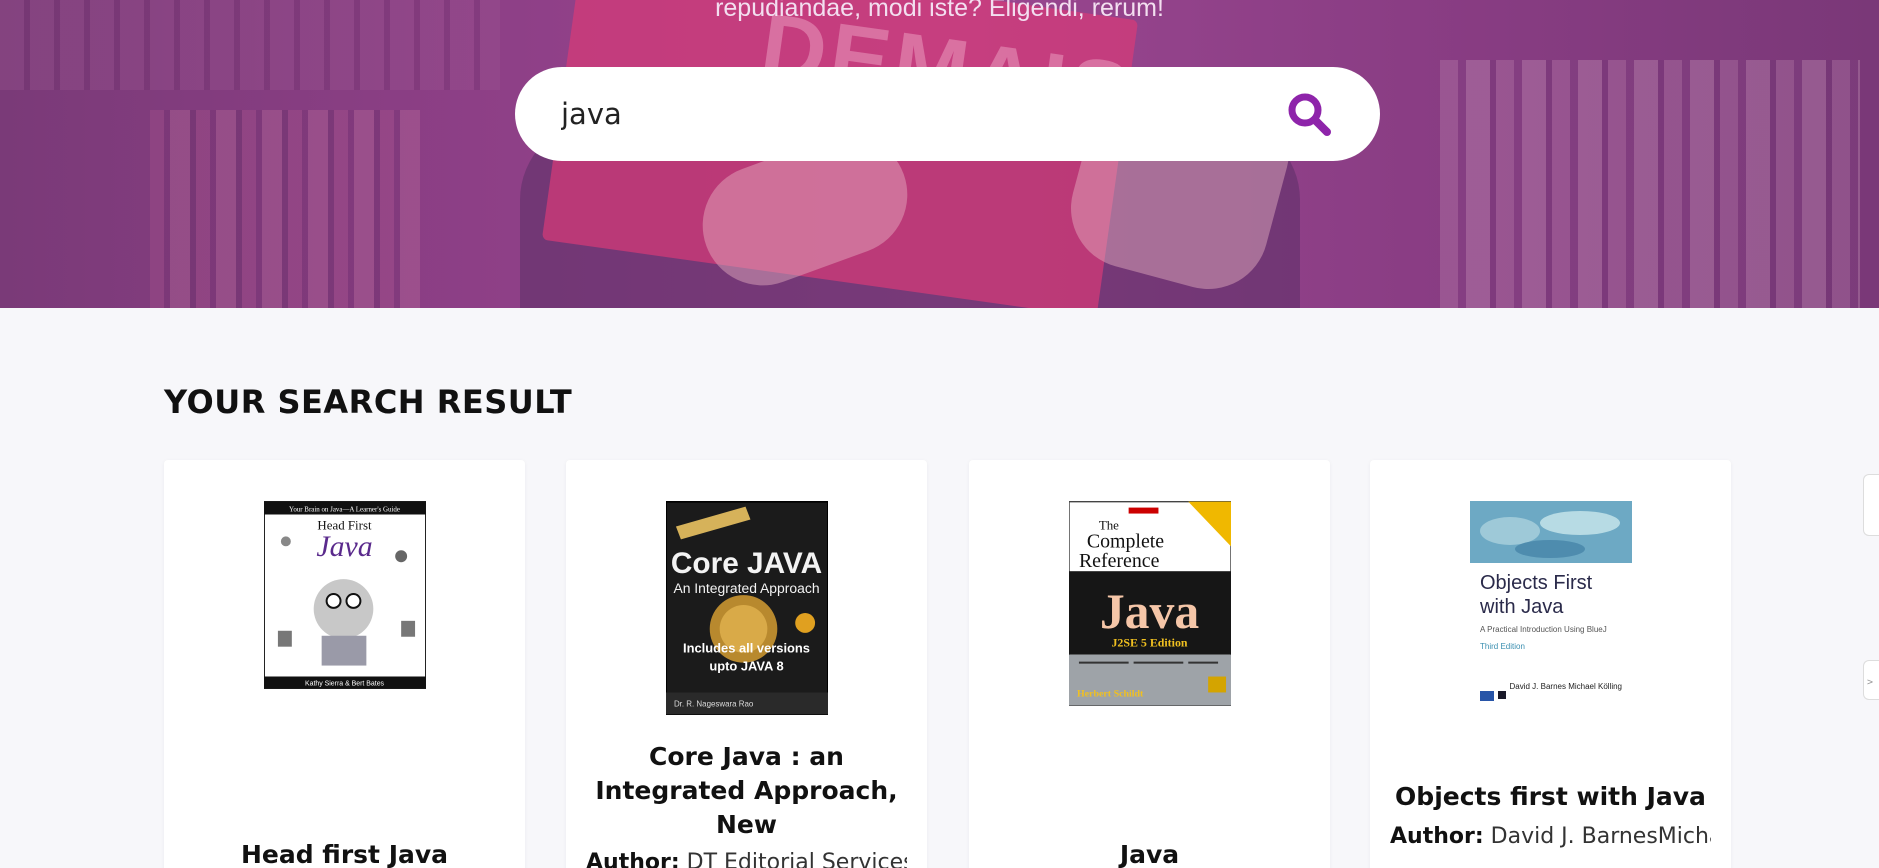 This screenshot has width=1879, height=868. What do you see at coordinates (1149, 853) in the screenshot?
I see `book-title: Java` at bounding box center [1149, 853].